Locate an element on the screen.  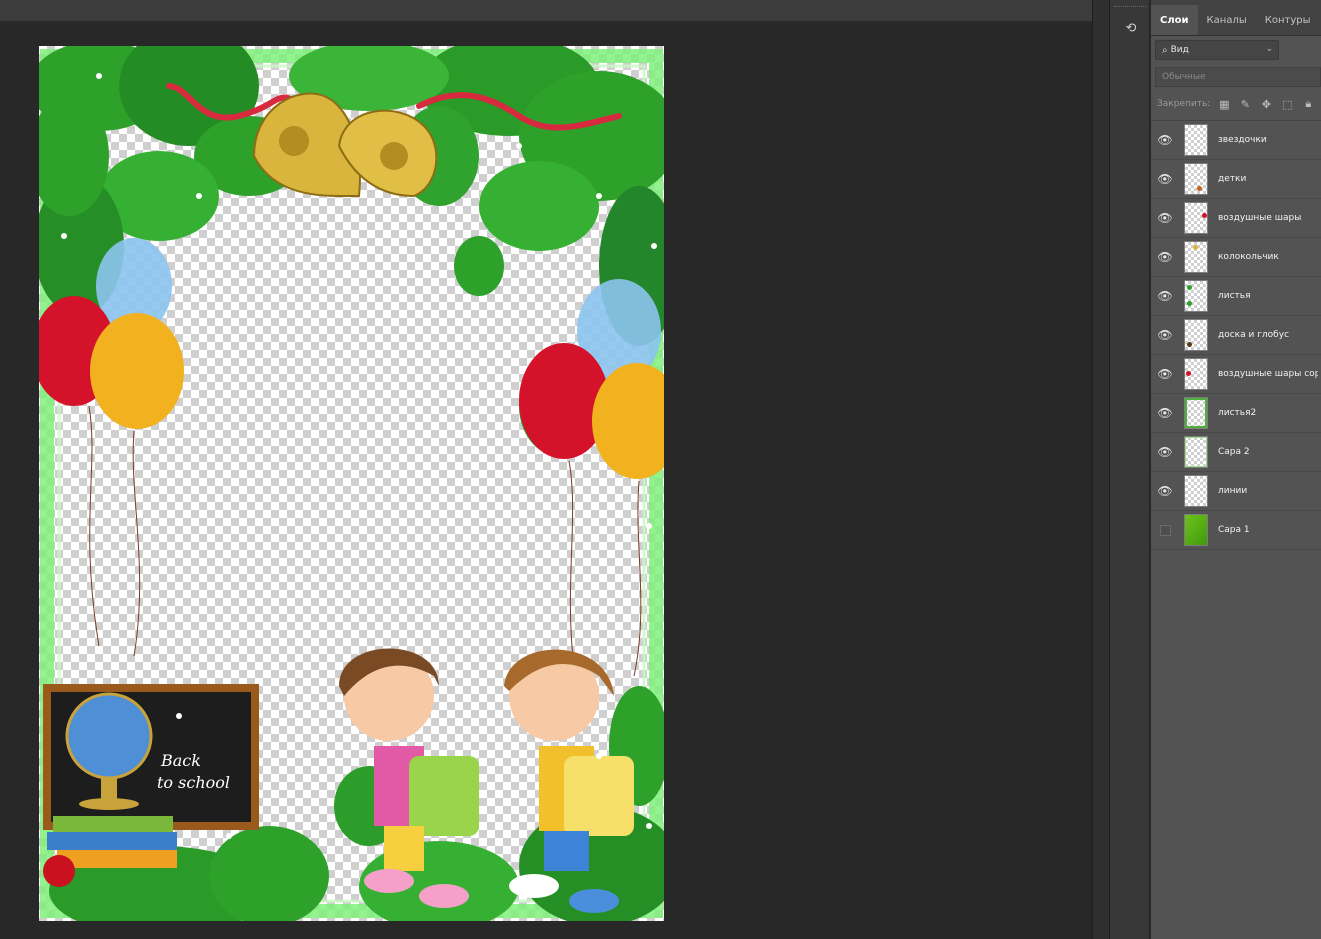
lock-all-icon: 🔒︎ is located at coordinates (1308, 104).